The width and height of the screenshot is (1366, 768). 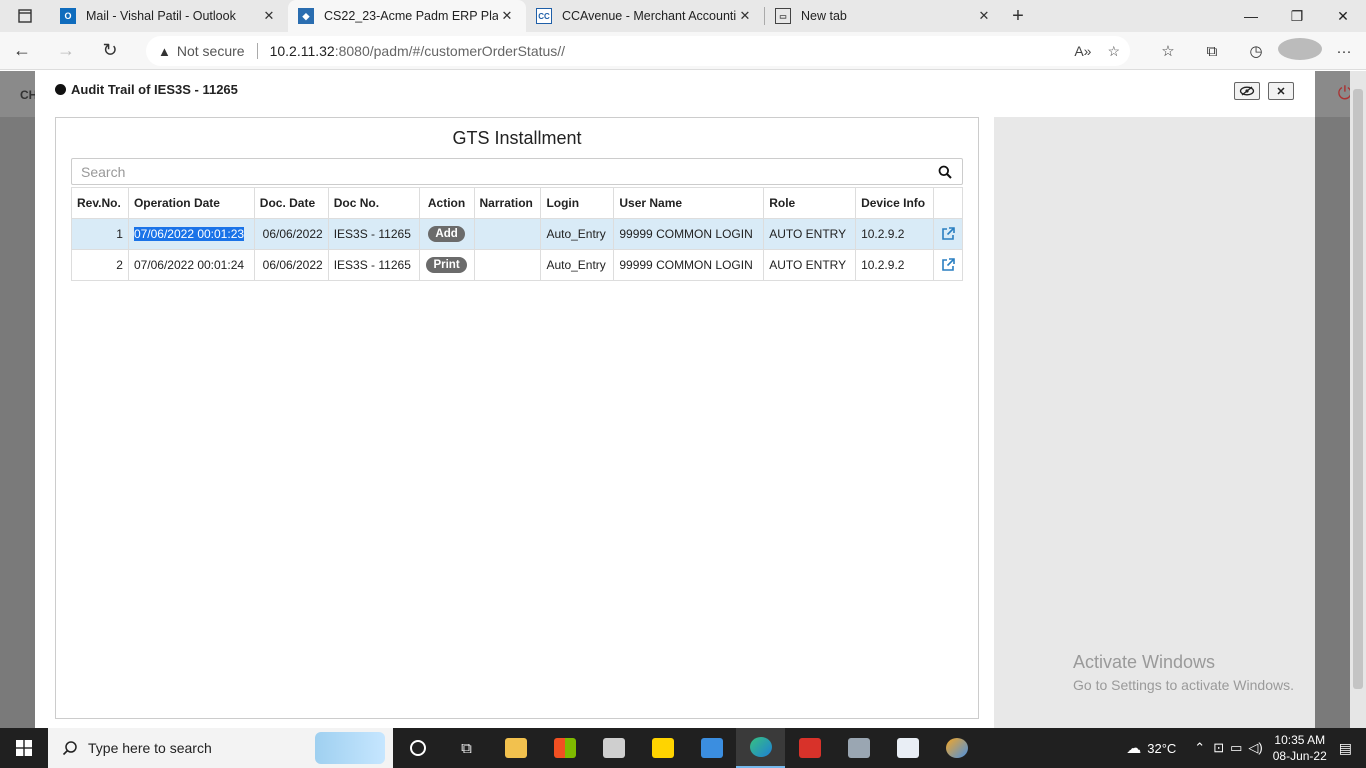 What do you see at coordinates (1300, 748) in the screenshot?
I see `clock: 10:35 AM 08-Jun-22` at bounding box center [1300, 748].